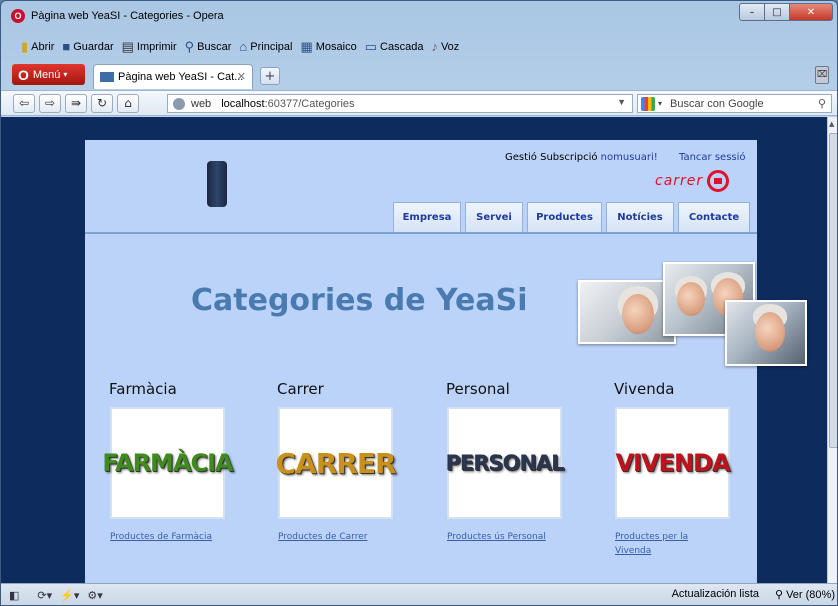 This screenshot has height=606, width=838. I want to click on turbo-icon: ⚡▾, so click(69, 595).